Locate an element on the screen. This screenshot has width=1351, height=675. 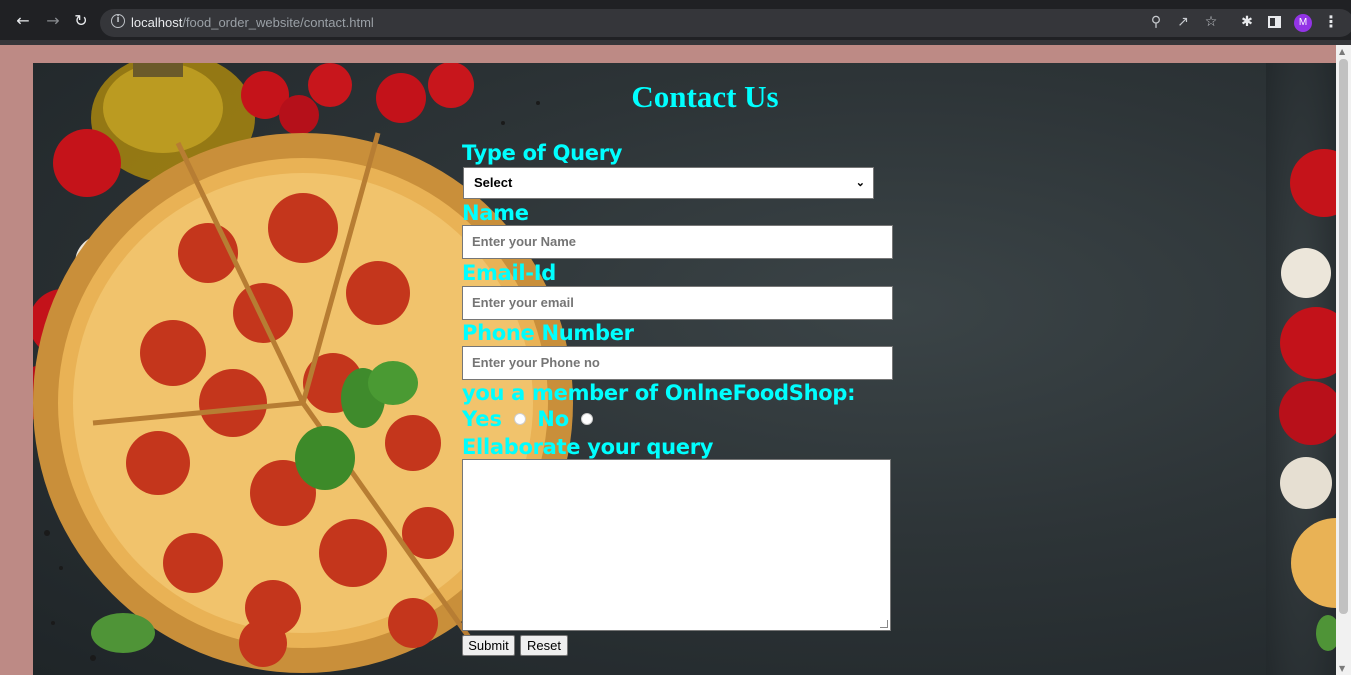
phone-input: Enter your Phone no is located at coordinates (677, 363).